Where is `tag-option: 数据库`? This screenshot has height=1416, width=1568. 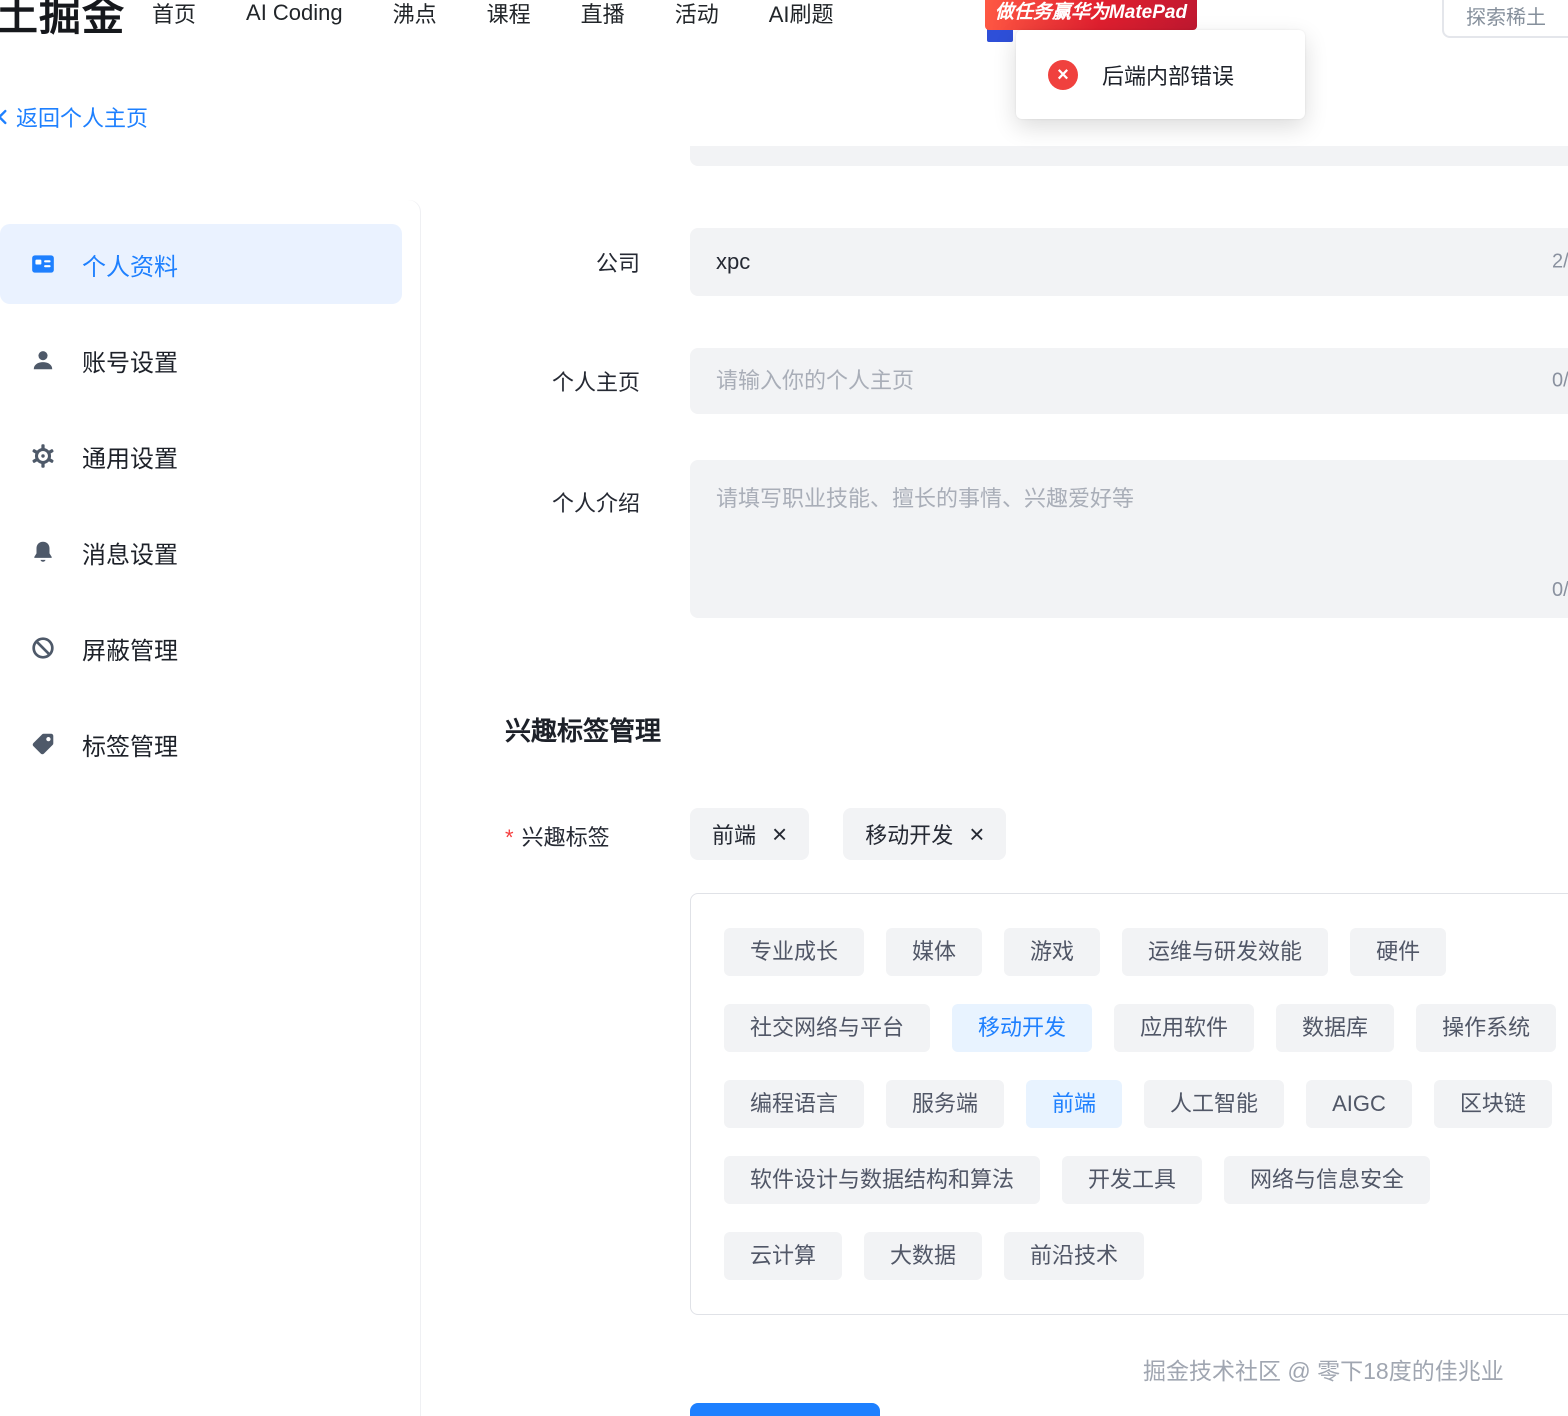
tag-option: 数据库 is located at coordinates (1335, 1028).